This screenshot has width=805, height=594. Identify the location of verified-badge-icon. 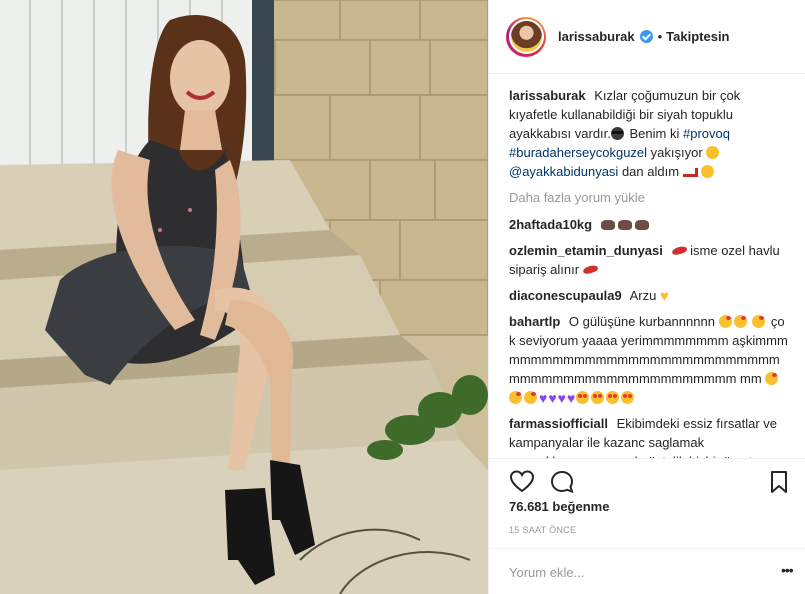
(646, 36).